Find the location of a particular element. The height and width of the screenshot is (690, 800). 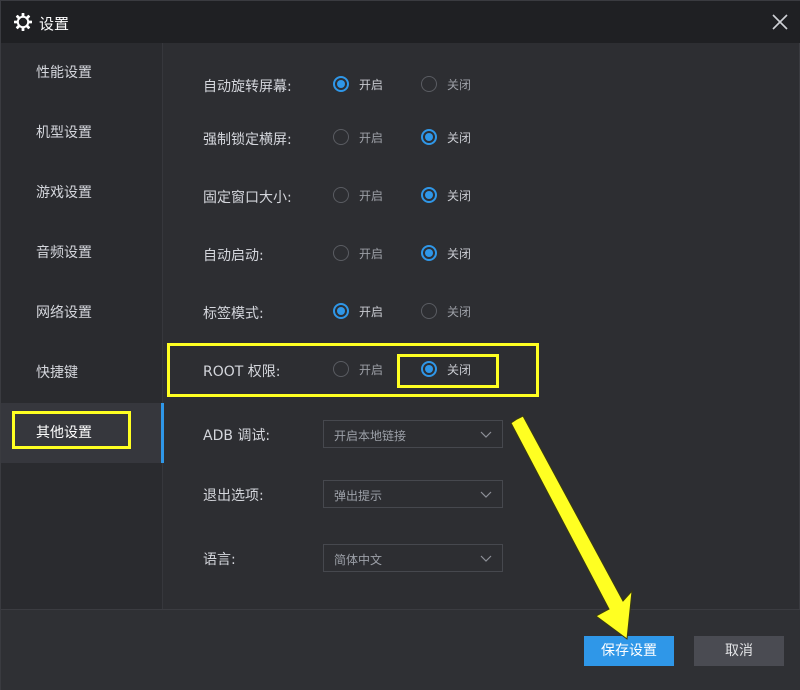

setting-row-auto-rotate: 自动旋转屏幕: 开启 关闭 is located at coordinates (482, 85).